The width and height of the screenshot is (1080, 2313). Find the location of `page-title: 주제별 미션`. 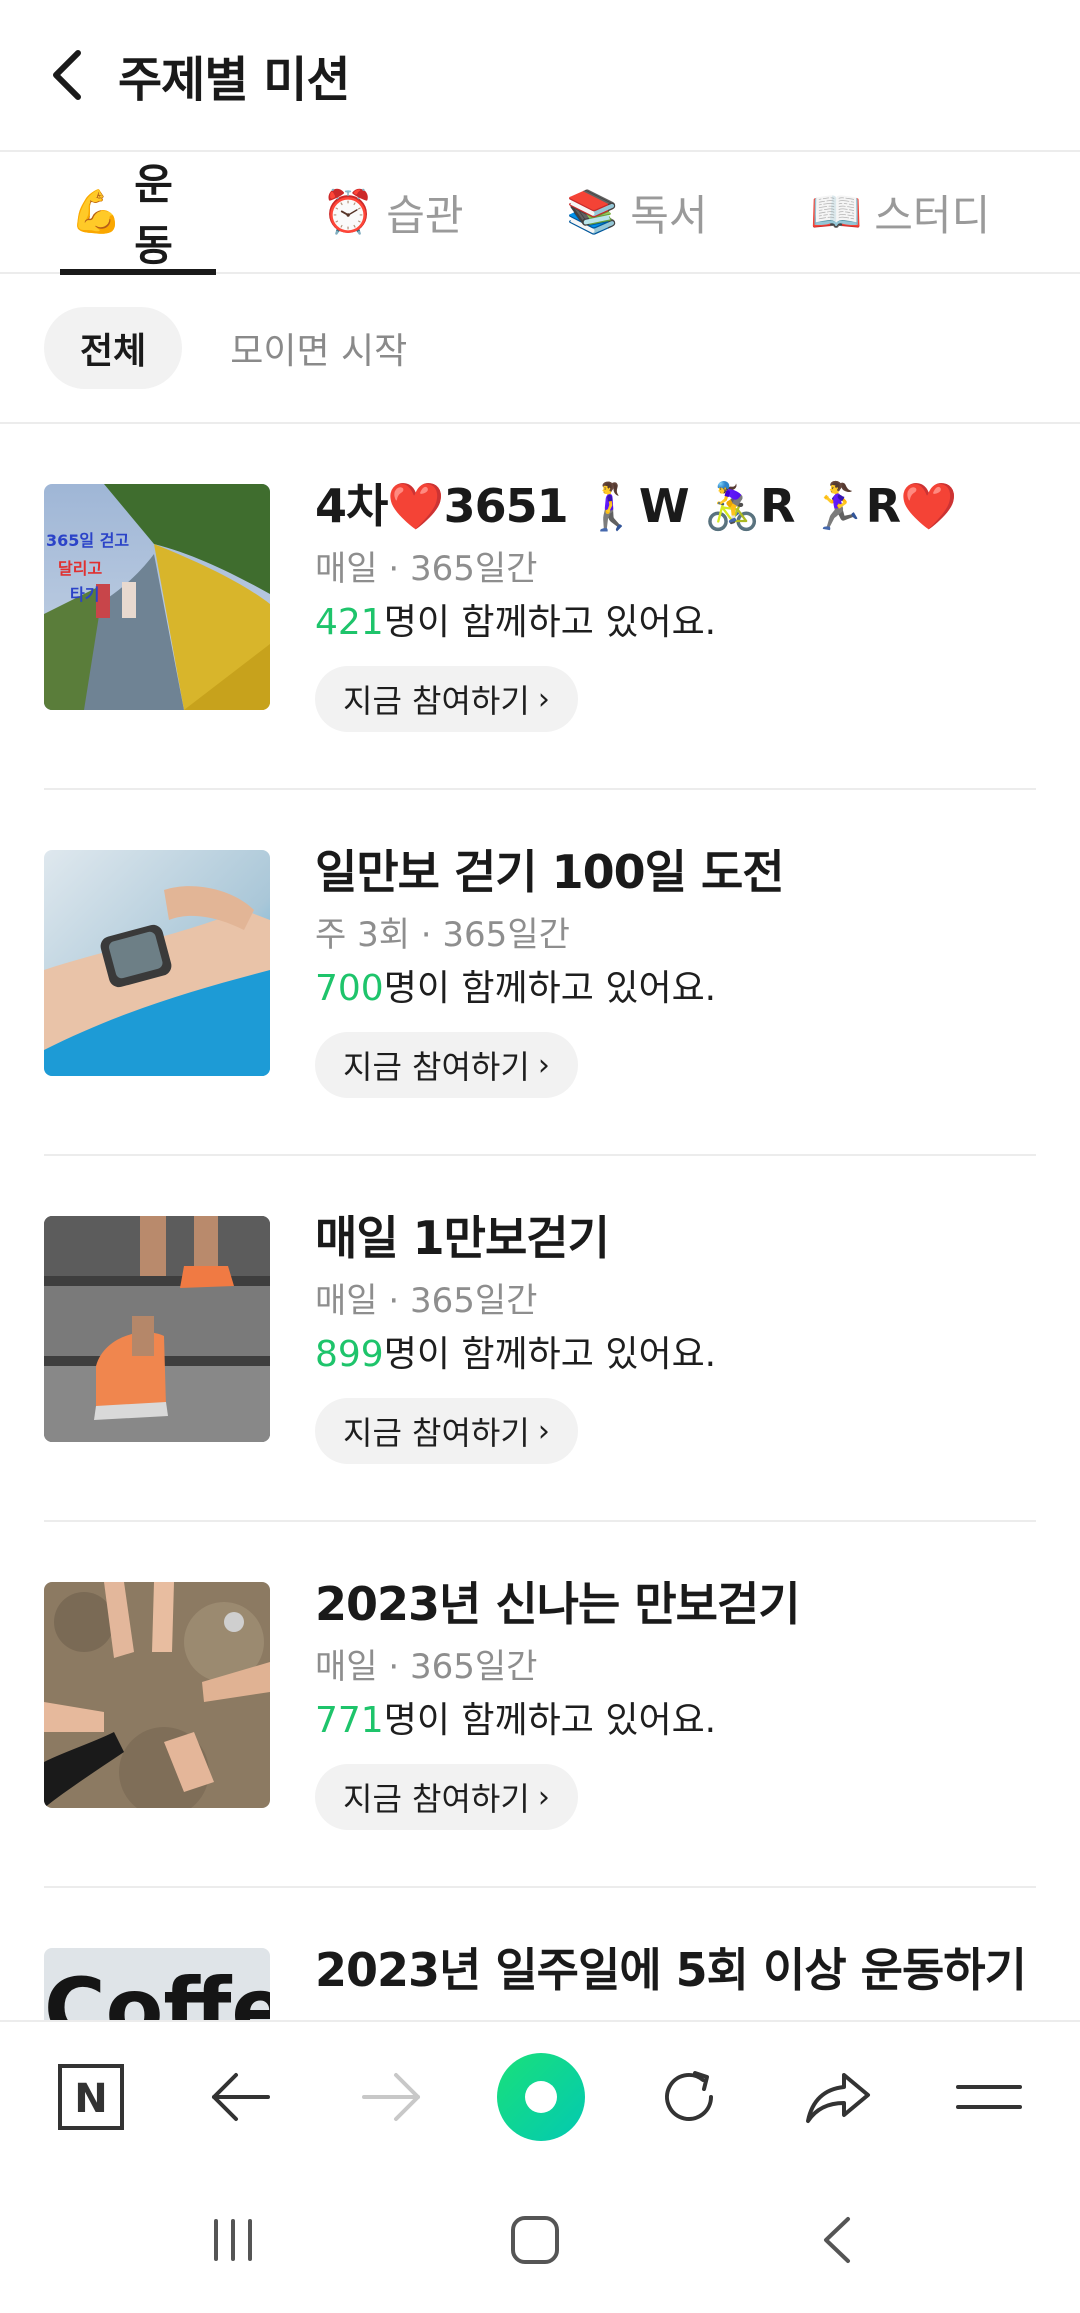

page-title: 주제별 미션 is located at coordinates (234, 80).